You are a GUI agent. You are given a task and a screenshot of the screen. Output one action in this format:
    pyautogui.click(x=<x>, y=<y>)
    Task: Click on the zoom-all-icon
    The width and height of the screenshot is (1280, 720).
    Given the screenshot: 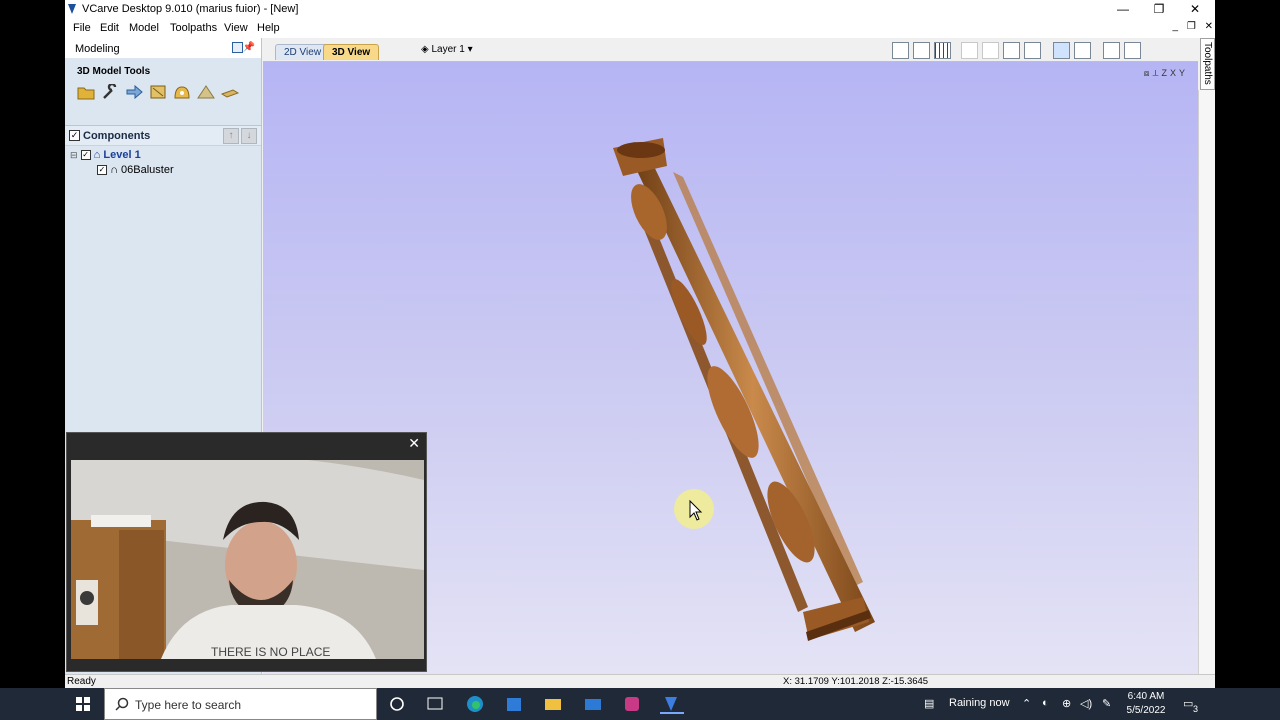 What is the action you would take?
    pyautogui.click(x=1032, y=50)
    